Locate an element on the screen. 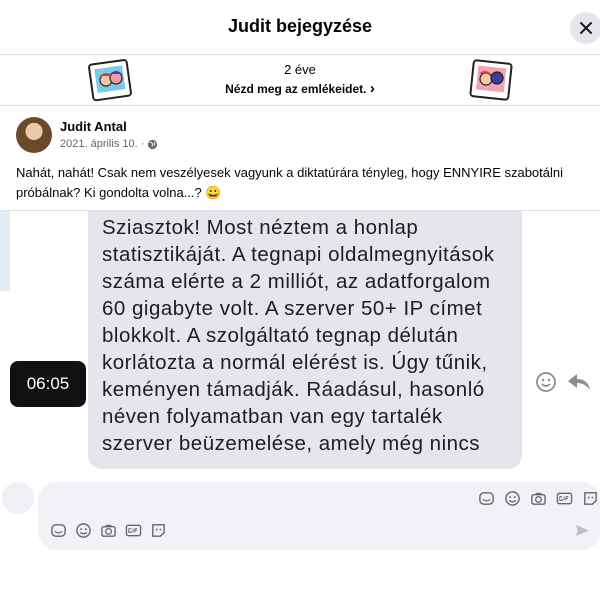  media-edge is located at coordinates (5, 251).